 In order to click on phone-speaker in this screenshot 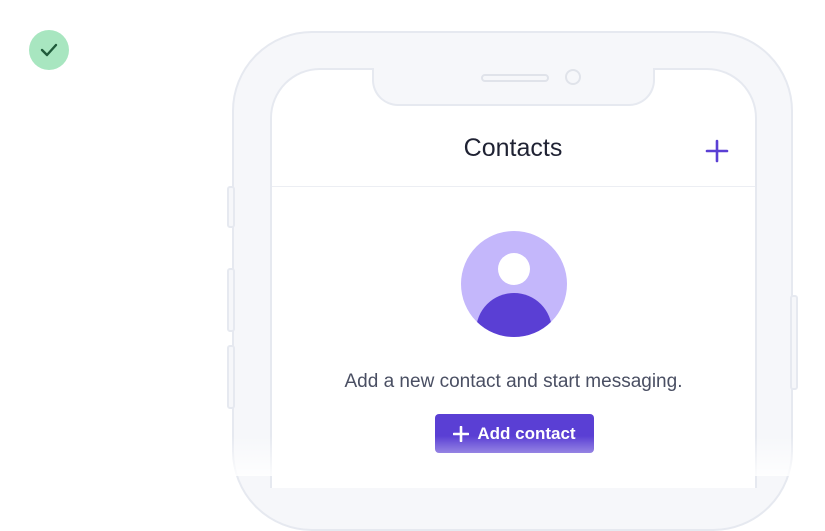, I will do `click(515, 78)`.